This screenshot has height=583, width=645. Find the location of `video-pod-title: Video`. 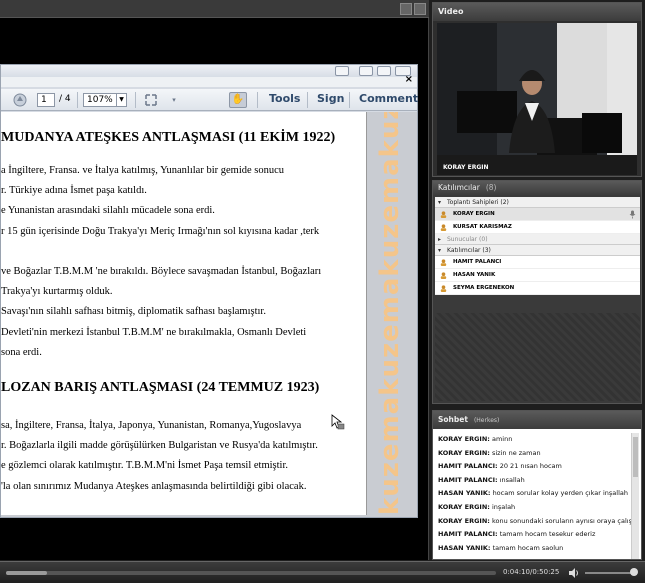

video-pod-title: Video is located at coordinates (537, 12).